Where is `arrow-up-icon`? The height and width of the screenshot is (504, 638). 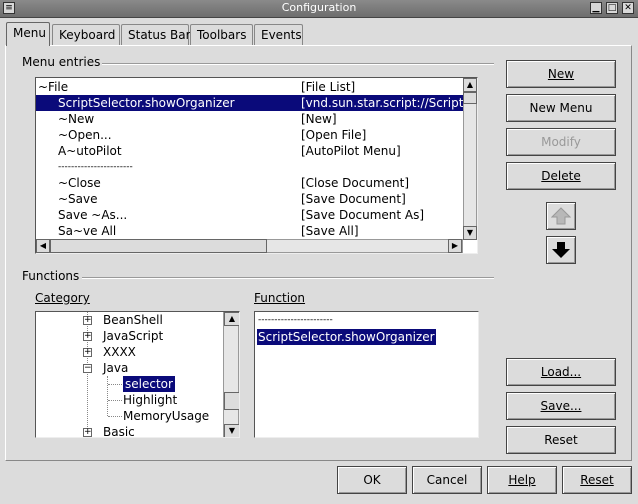
arrow-up-icon is located at coordinates (561, 216).